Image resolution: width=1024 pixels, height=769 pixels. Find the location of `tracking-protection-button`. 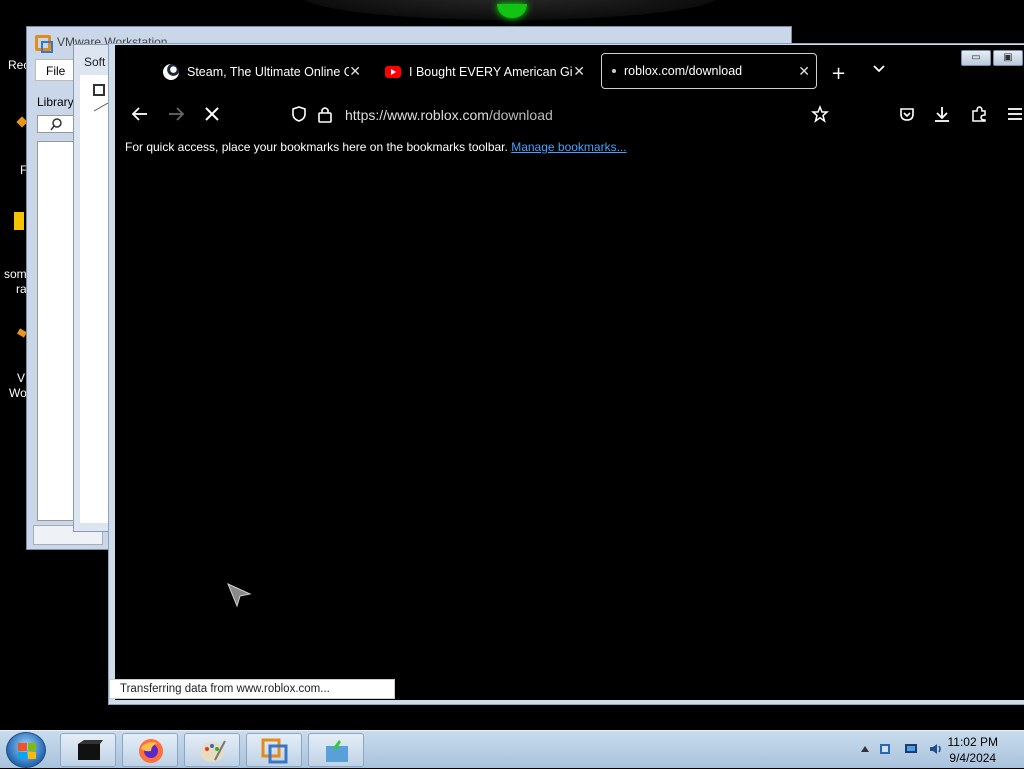

tracking-protection-button is located at coordinates (299, 116).